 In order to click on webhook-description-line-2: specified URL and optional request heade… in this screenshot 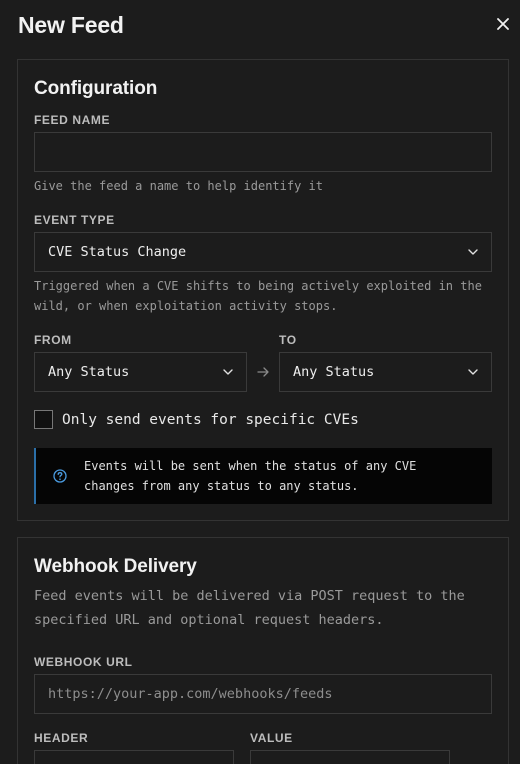, I will do `click(209, 620)`.